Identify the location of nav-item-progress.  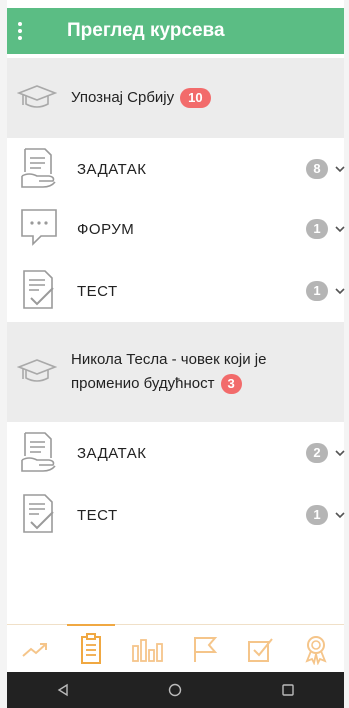
(35, 649).